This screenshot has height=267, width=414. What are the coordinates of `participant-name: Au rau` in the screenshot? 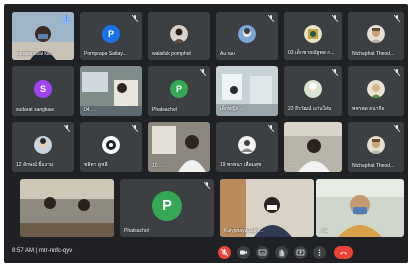 It's located at (227, 54).